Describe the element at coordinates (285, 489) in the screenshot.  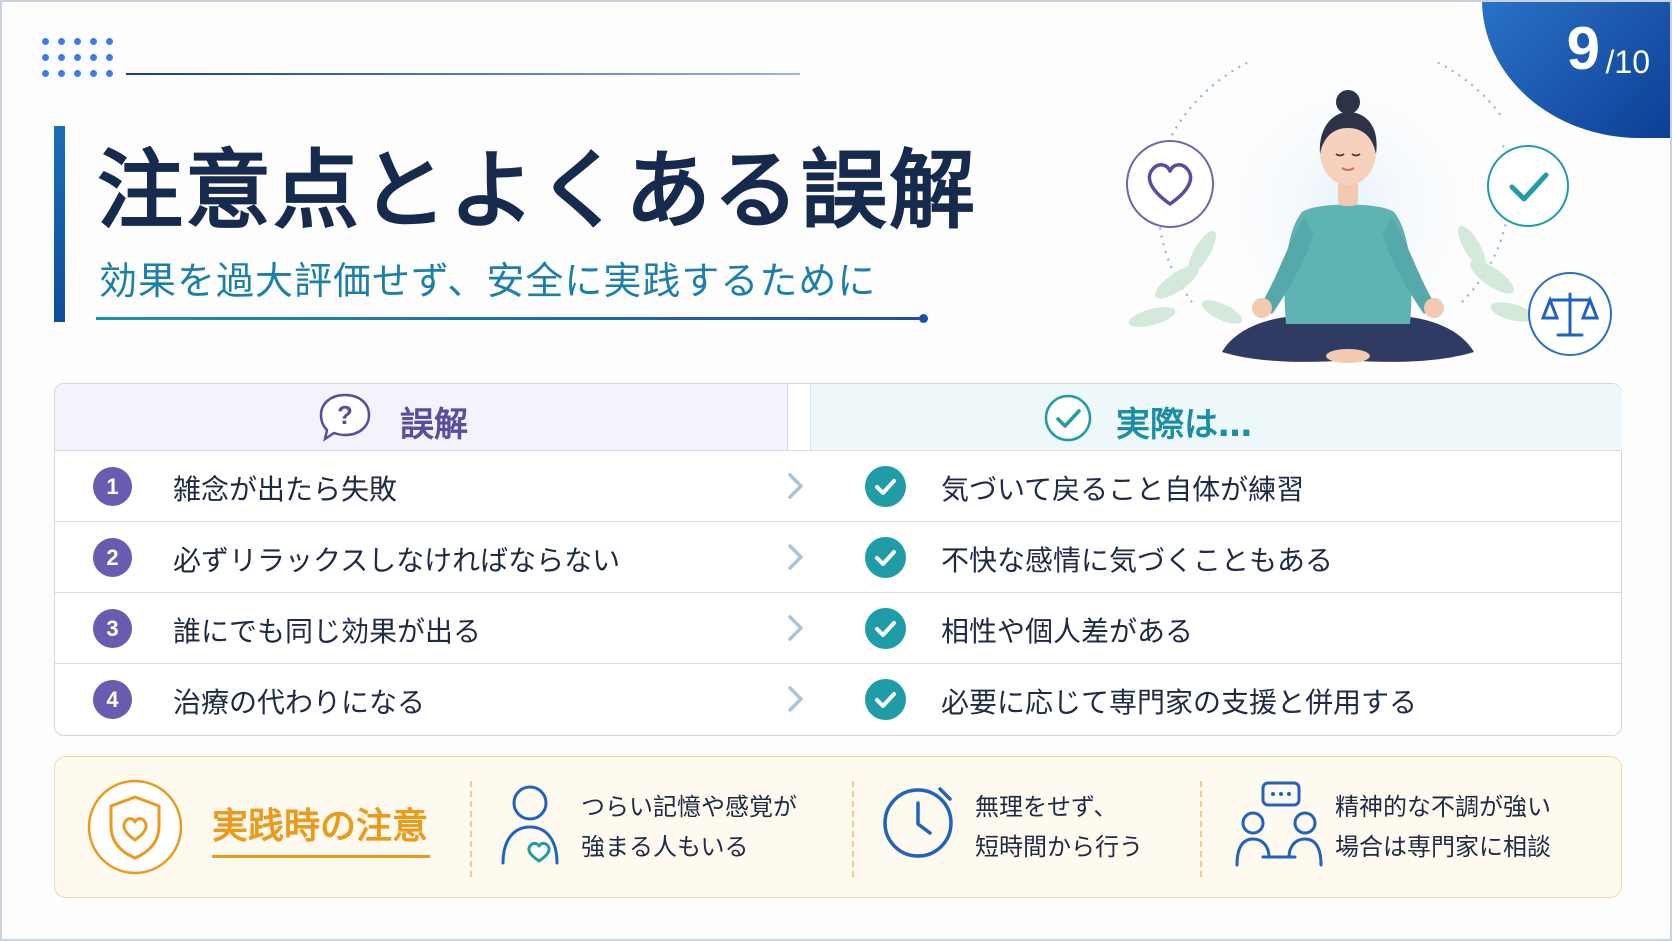
I see `myth-text: 雑念が出たら失敗` at that location.